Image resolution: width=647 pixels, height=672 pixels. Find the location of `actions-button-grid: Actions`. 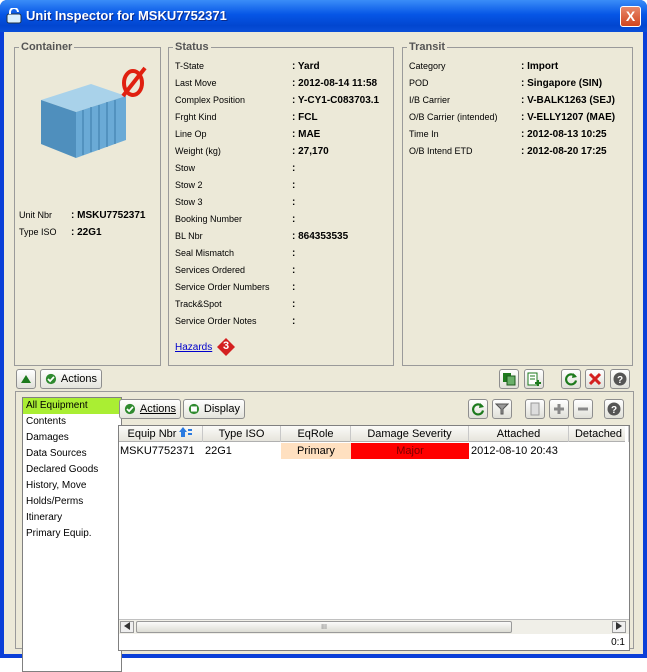

actions-button-grid: Actions is located at coordinates (150, 409).